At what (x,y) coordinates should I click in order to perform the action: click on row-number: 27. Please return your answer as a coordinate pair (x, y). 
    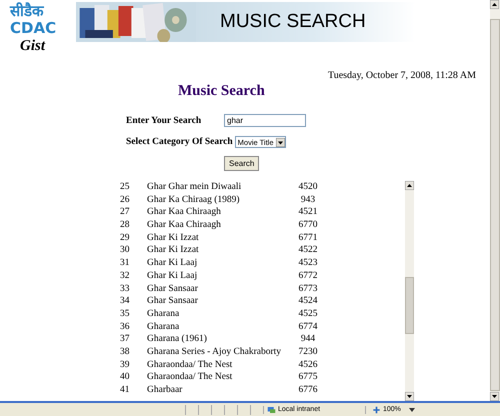
    Looking at the image, I should click on (125, 213).